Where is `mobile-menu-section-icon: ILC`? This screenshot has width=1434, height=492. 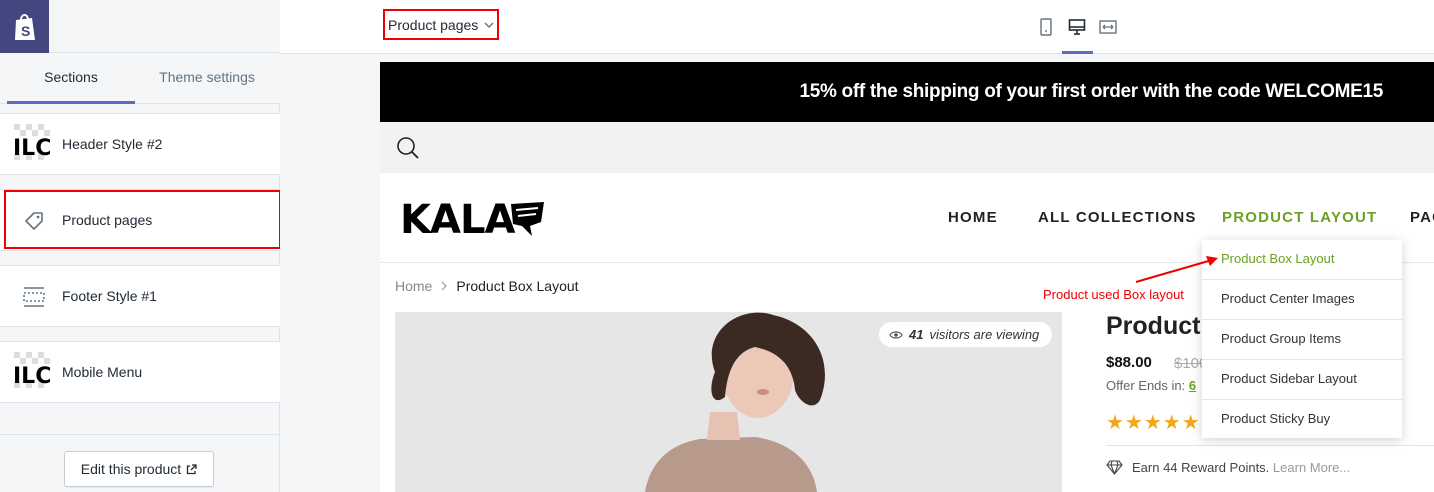
mobile-menu-section-icon: ILC is located at coordinates (34, 372).